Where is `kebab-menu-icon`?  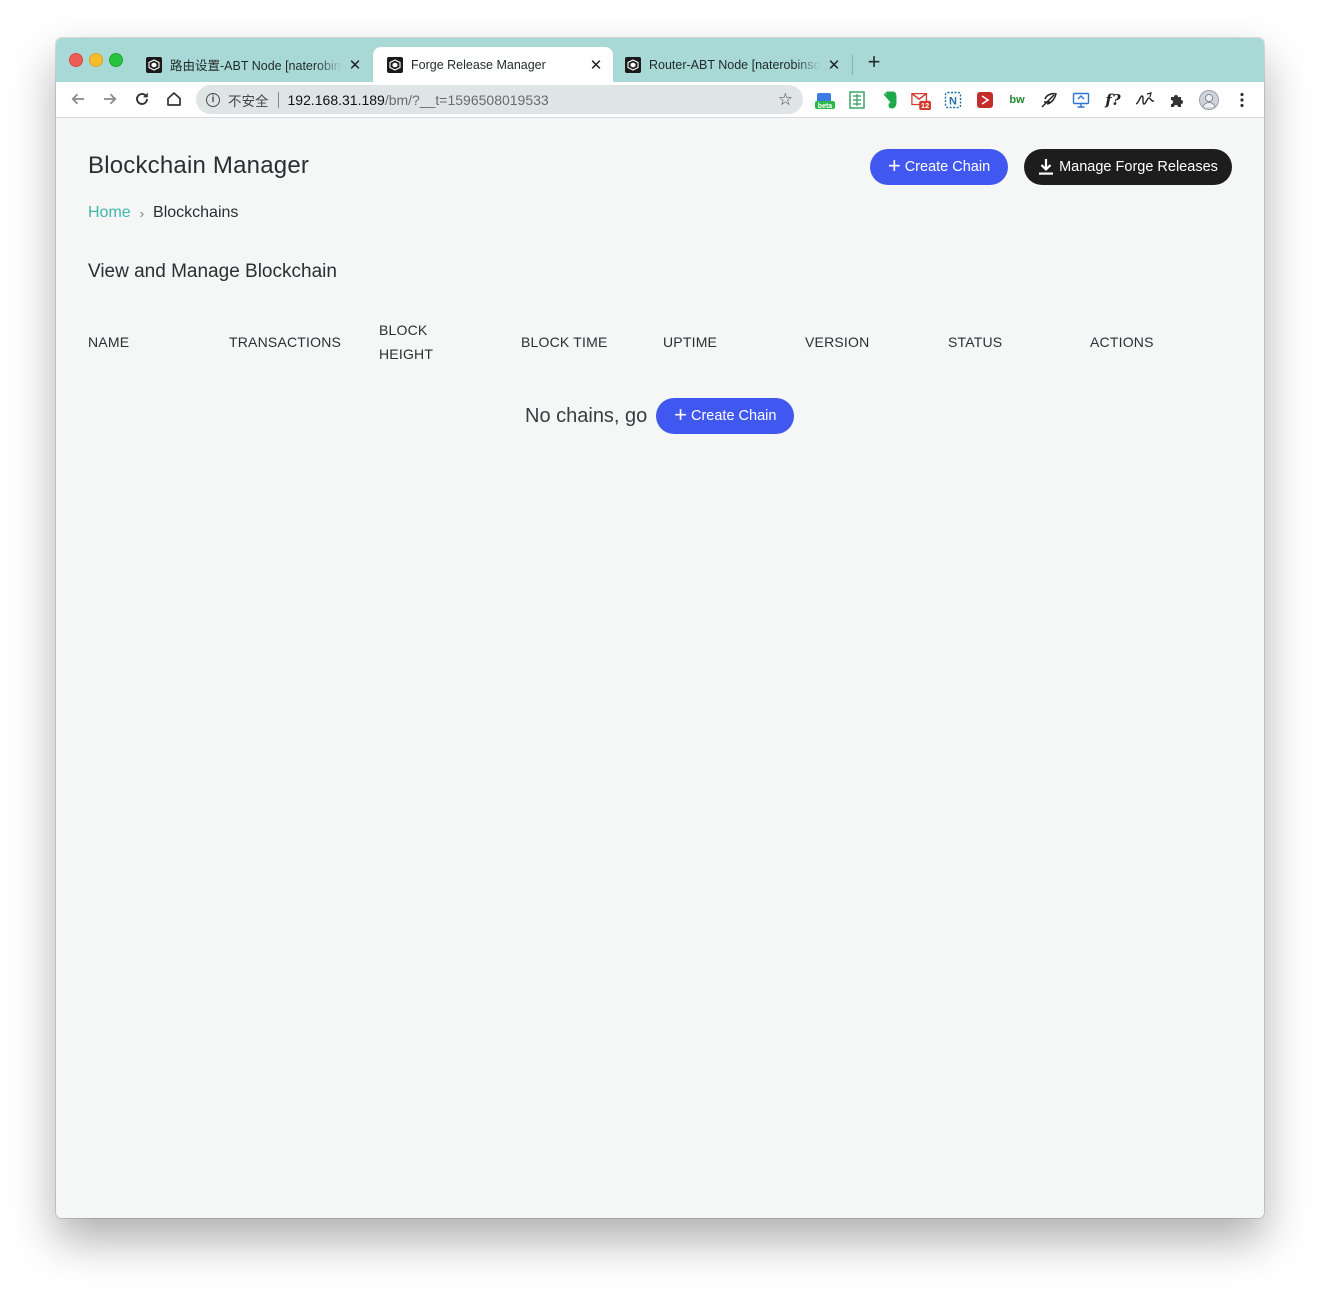 kebab-menu-icon is located at coordinates (1242, 100).